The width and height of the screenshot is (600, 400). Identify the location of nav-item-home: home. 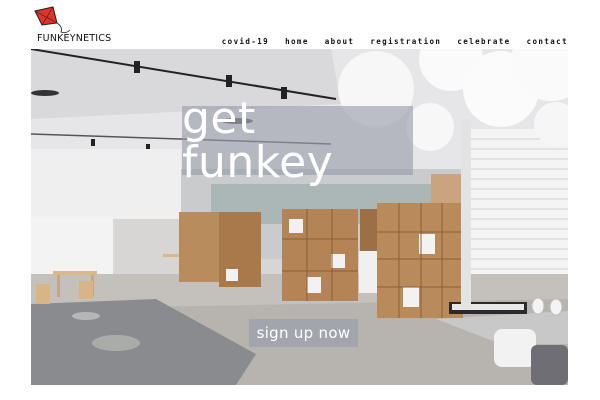
(297, 41).